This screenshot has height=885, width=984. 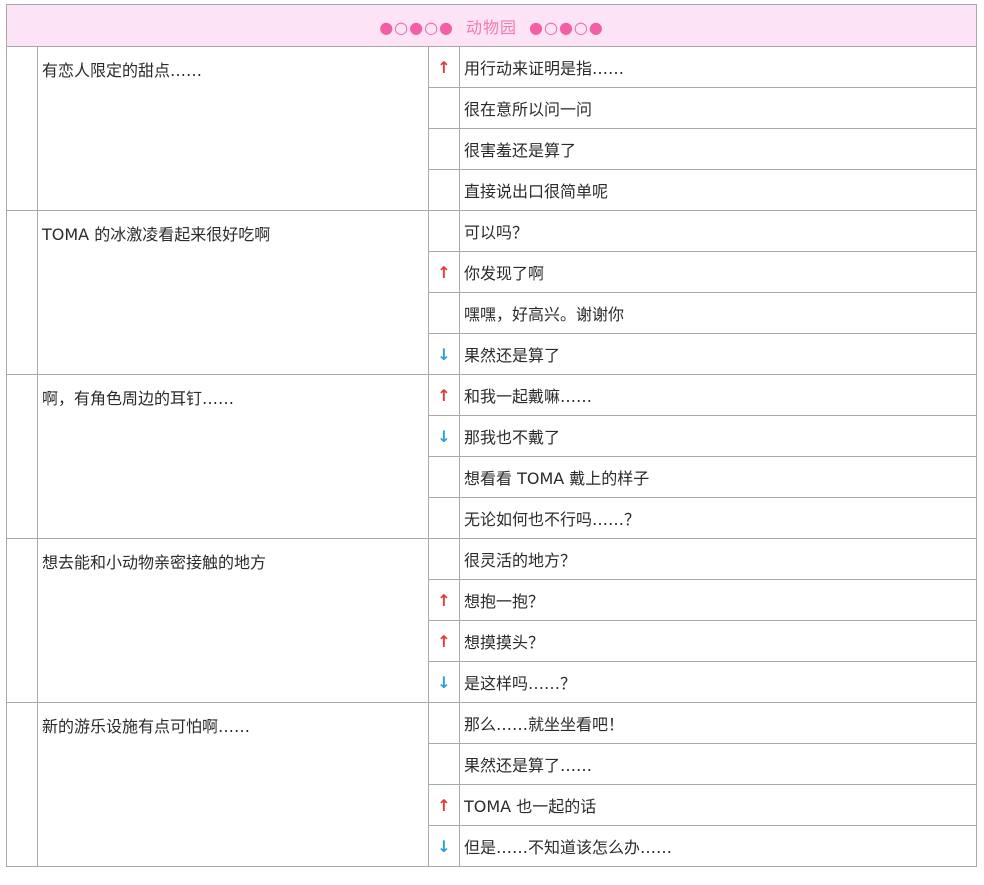 I want to click on answer-option: 很害羞还是算了, so click(x=718, y=149).